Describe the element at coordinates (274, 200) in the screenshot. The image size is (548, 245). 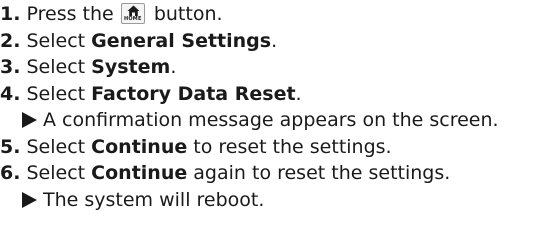
I see `step-6-result: The system will reboot.` at that location.